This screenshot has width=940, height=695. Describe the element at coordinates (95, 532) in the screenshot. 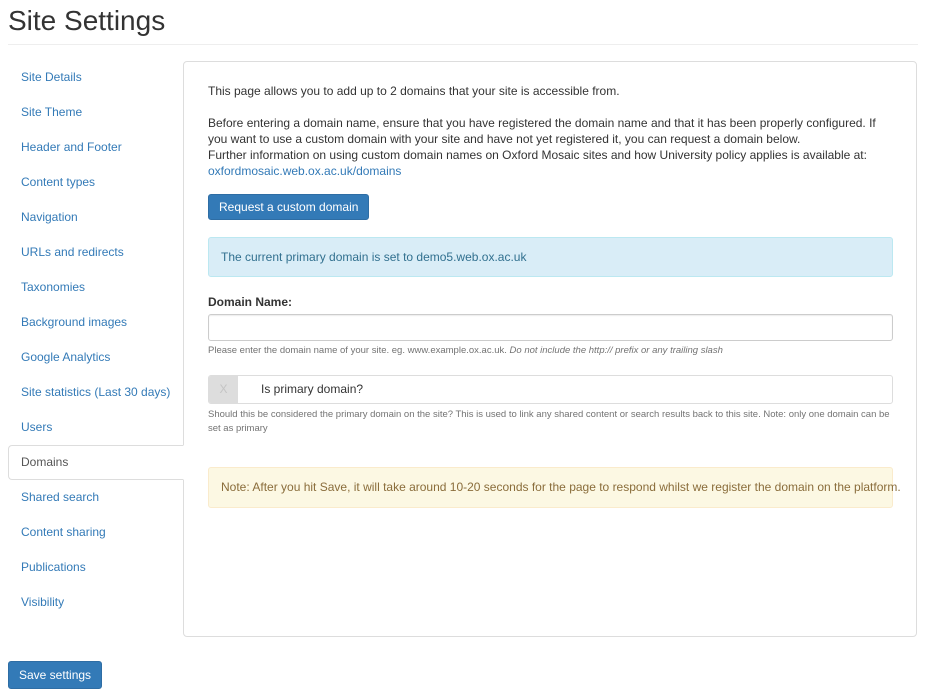

I see `sidebar-item-content-sharing: Content sharing` at that location.